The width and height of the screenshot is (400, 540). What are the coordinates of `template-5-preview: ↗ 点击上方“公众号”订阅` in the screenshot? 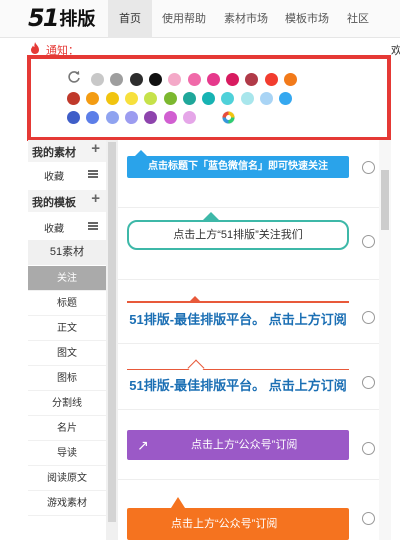 It's located at (238, 445).